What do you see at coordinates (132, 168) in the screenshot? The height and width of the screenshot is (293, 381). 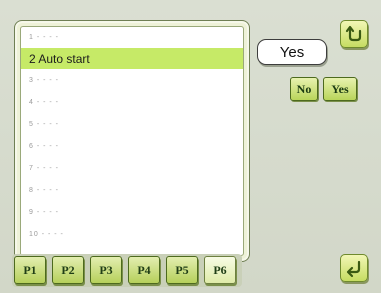 I see `list-item-7: 7 - - - -` at bounding box center [132, 168].